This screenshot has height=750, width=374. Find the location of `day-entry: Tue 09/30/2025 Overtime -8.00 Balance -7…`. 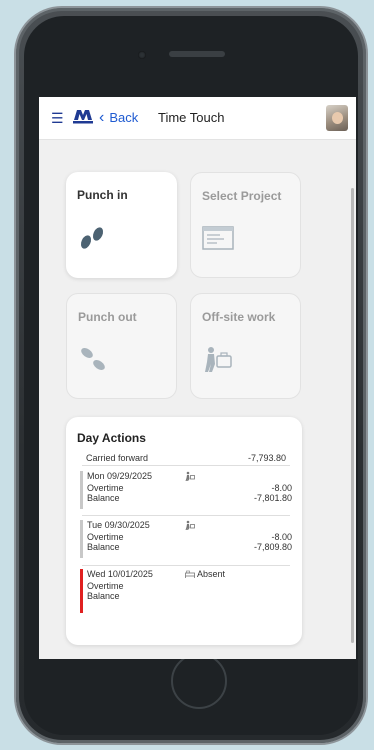

day-entry: Tue 09/30/2025 Overtime -8.00 Balance -7… is located at coordinates (186, 539).